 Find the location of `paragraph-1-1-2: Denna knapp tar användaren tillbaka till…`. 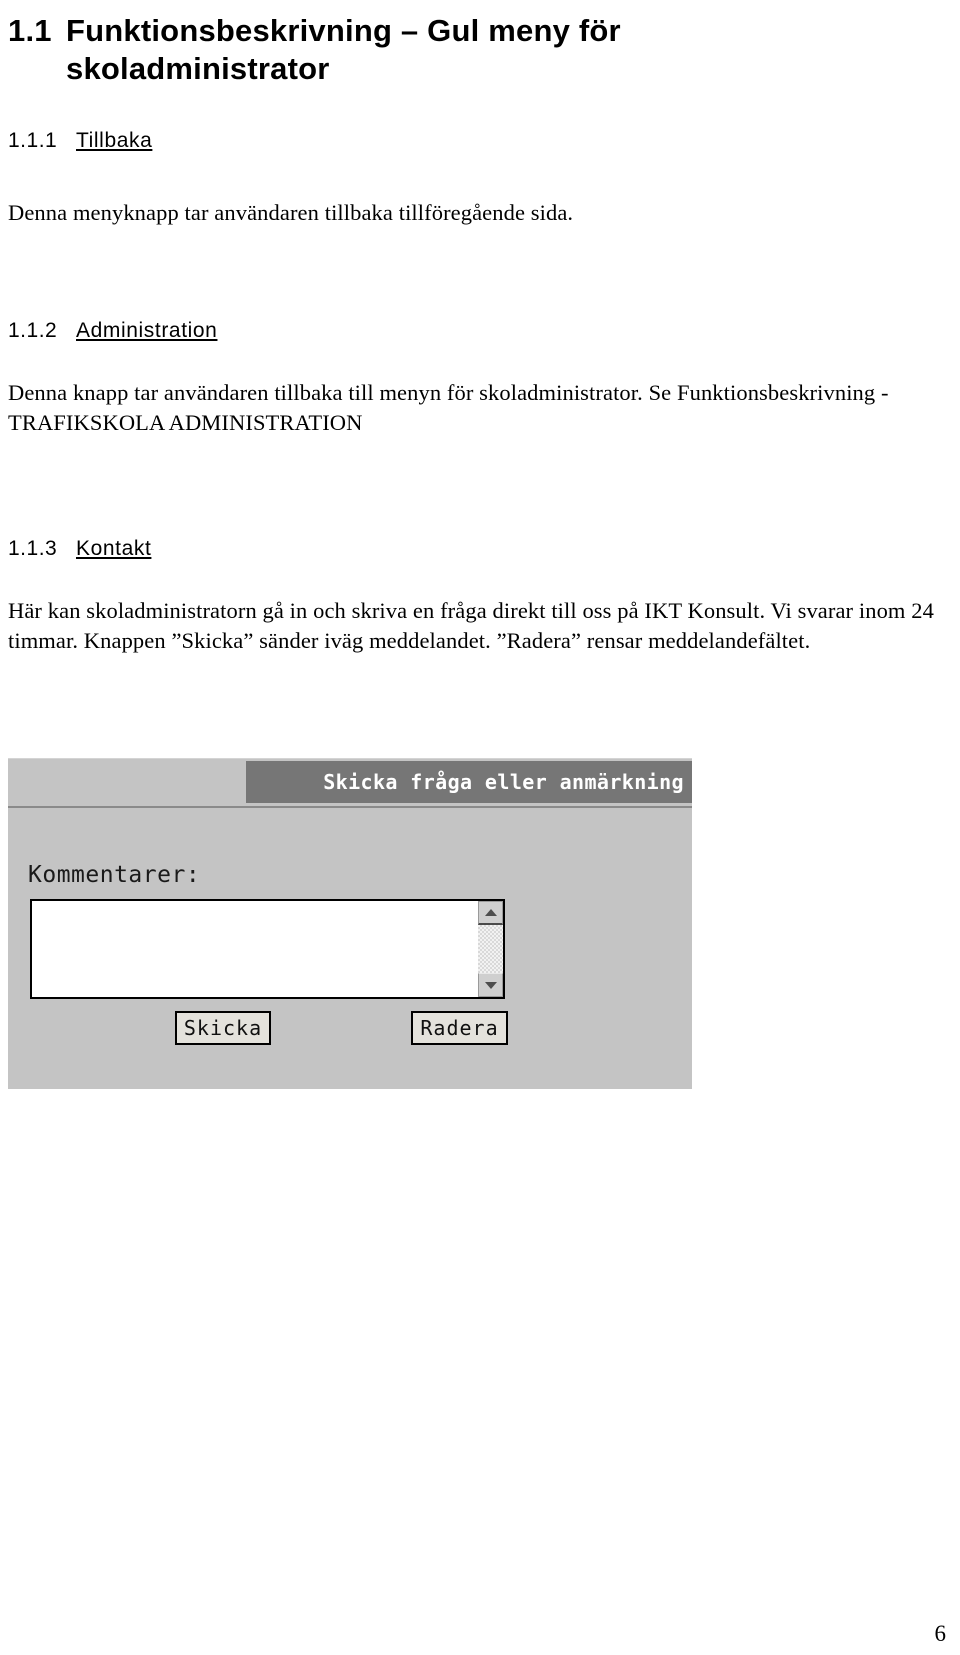

paragraph-1-1-2: Denna knapp tar användaren tillbaka till… is located at coordinates (448, 407).